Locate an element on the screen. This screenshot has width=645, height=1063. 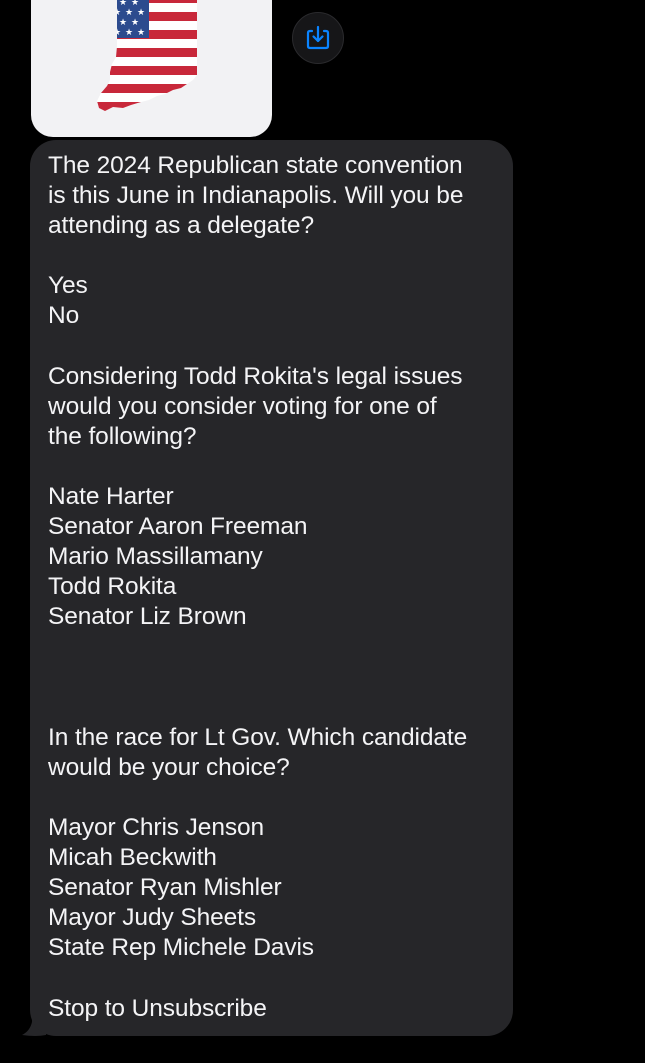
message-line: Micah Beckwith is located at coordinates (132, 858).